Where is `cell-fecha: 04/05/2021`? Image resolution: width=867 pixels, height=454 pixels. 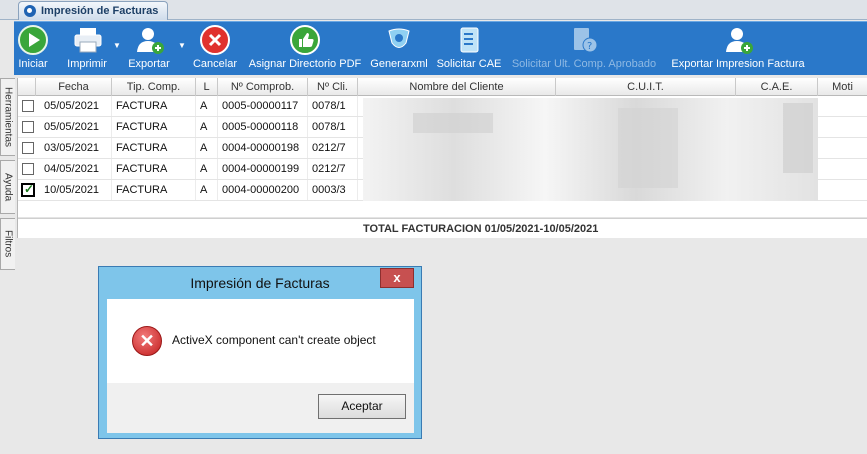
cell-fecha: 04/05/2021 is located at coordinates (76, 169).